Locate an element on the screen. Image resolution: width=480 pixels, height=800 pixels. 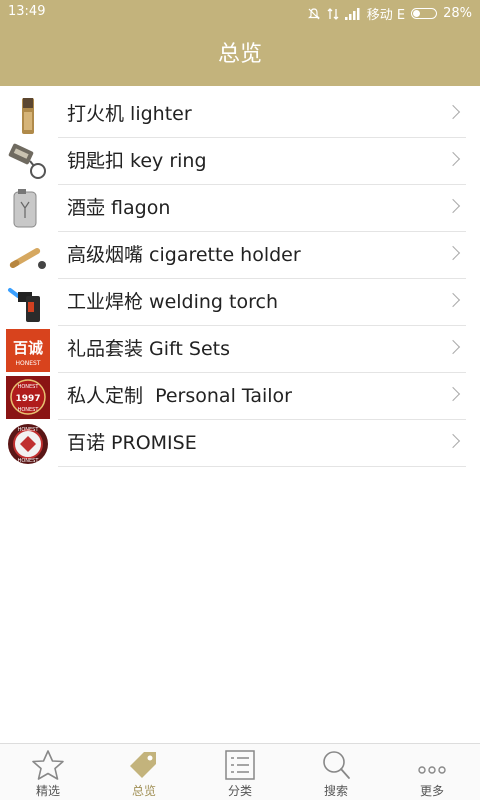
list-item-lighter: 打火机 lighter is located at coordinates (240, 114).